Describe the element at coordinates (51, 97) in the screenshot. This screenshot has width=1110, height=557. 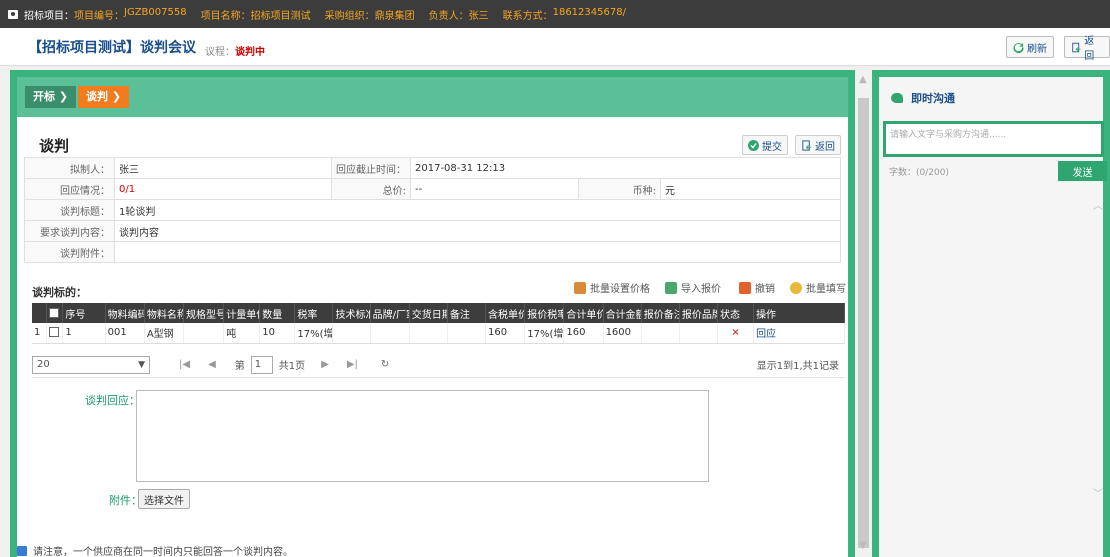
I see `step-open-bid: 开标 ❯` at that location.